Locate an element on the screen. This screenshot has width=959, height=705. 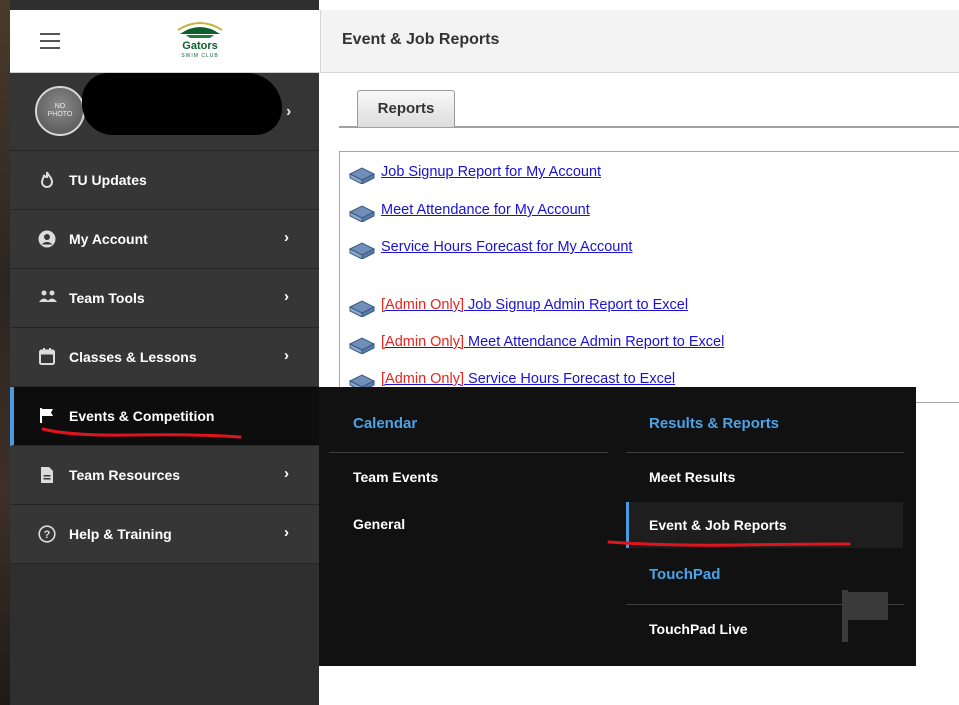
admin-report-title: Meet Attendance Admin Report to Excel is located at coordinates (594, 342).